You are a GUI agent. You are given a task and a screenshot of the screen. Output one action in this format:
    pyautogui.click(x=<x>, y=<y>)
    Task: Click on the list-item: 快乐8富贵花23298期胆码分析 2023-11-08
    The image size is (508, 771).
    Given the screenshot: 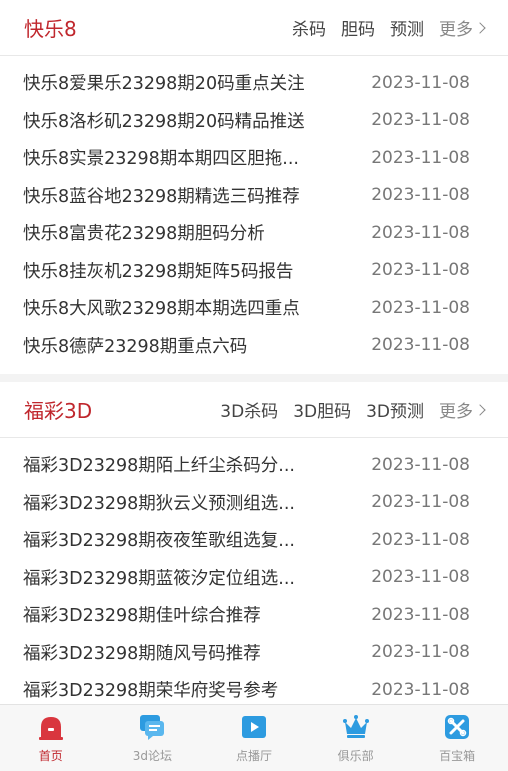 What is the action you would take?
    pyautogui.click(x=254, y=233)
    